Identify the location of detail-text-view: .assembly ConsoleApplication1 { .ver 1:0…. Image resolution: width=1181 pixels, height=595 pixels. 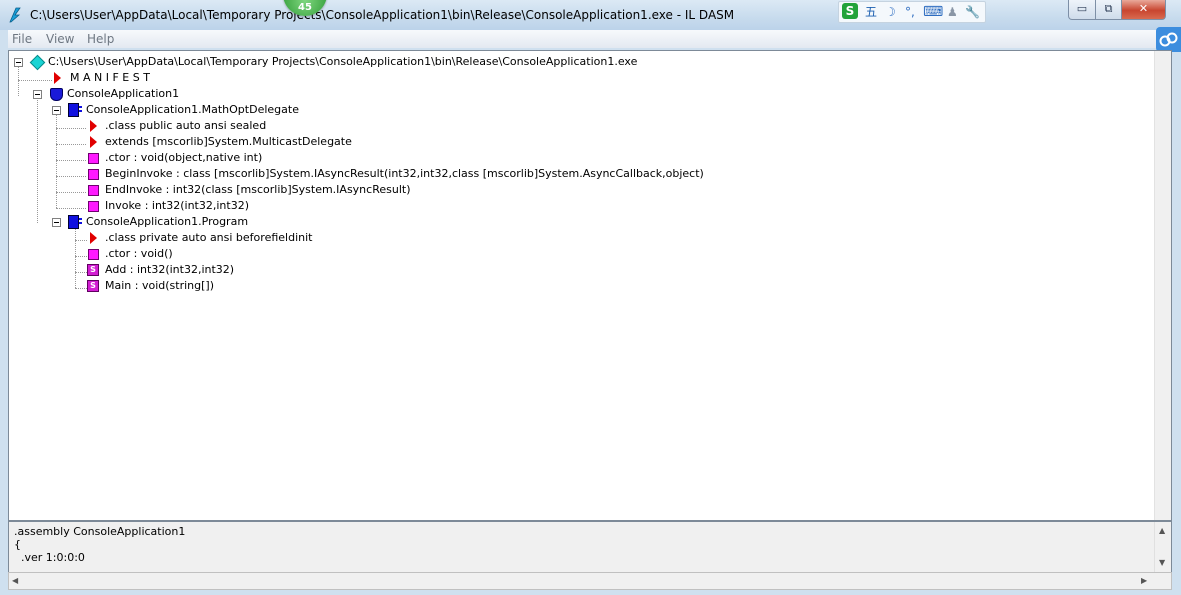
(590, 547).